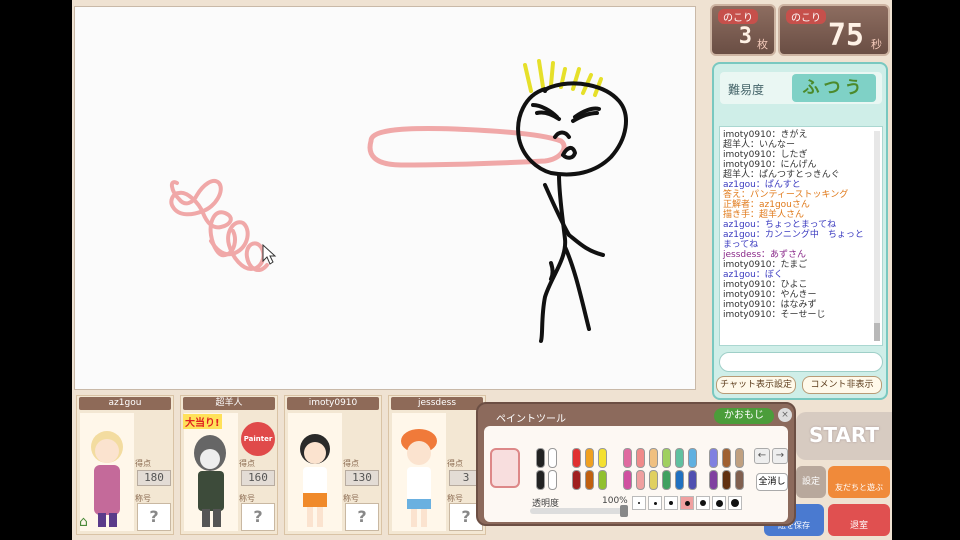 Image resolution: width=960 pixels, height=540 pixels. Describe the element at coordinates (774, 315) in the screenshot. I see `chat-message: imoty0910：そーせーじ` at that location.